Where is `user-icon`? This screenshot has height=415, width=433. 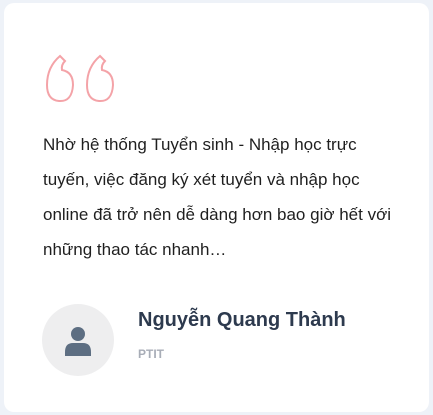 user-icon is located at coordinates (78, 341).